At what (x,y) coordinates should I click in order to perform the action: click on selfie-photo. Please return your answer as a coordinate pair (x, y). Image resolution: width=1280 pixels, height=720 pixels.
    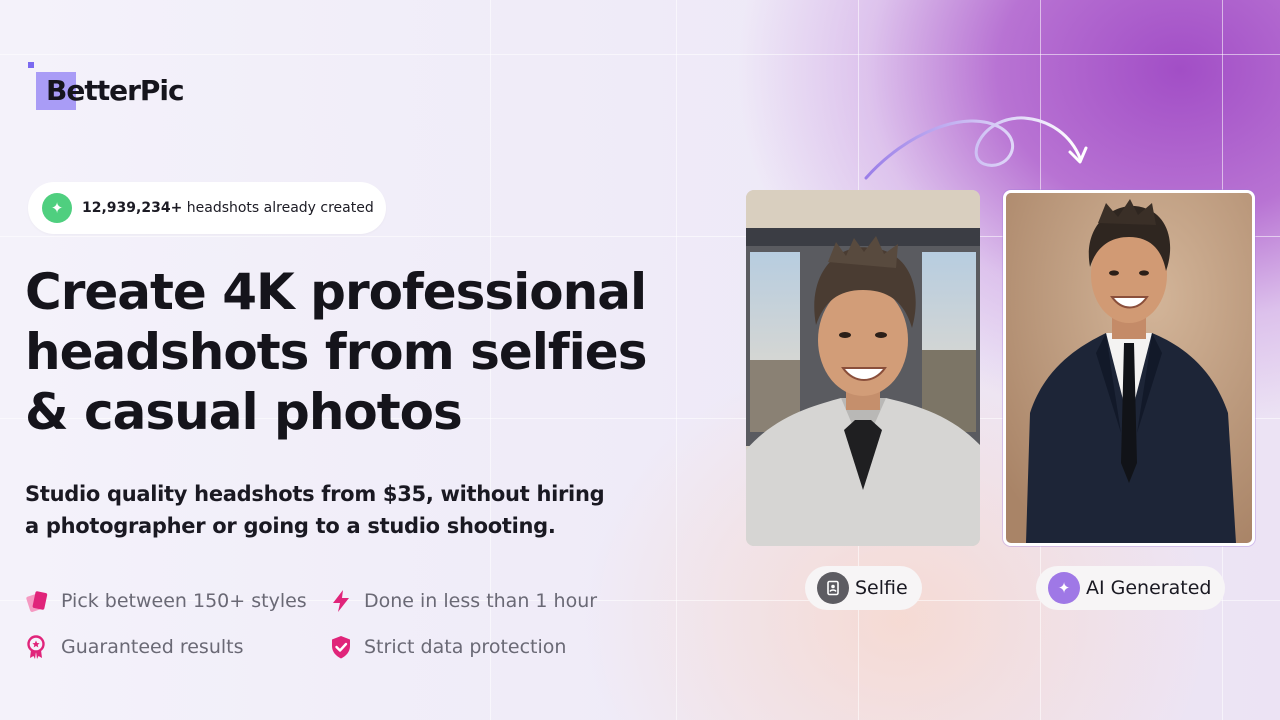
    Looking at the image, I should click on (863, 368).